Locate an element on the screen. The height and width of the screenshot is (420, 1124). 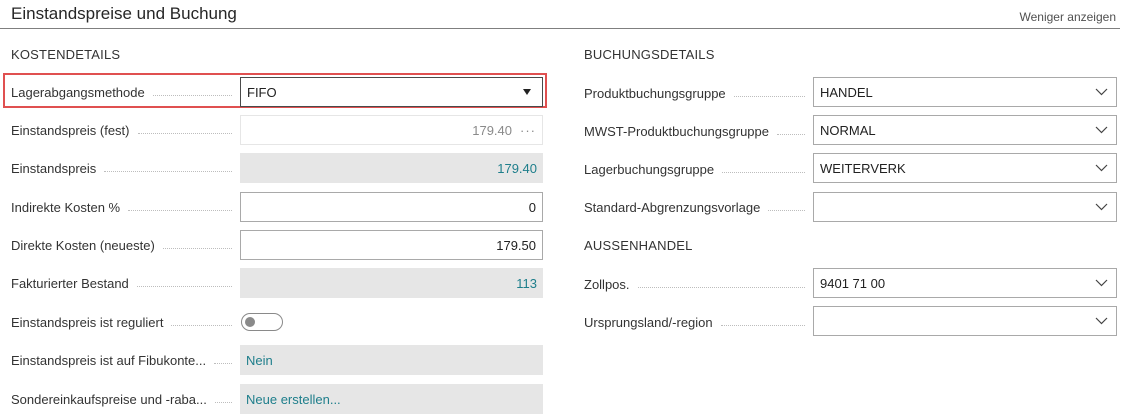
produktbuchungsgruppe-value: HANDEL is located at coordinates (846, 92).